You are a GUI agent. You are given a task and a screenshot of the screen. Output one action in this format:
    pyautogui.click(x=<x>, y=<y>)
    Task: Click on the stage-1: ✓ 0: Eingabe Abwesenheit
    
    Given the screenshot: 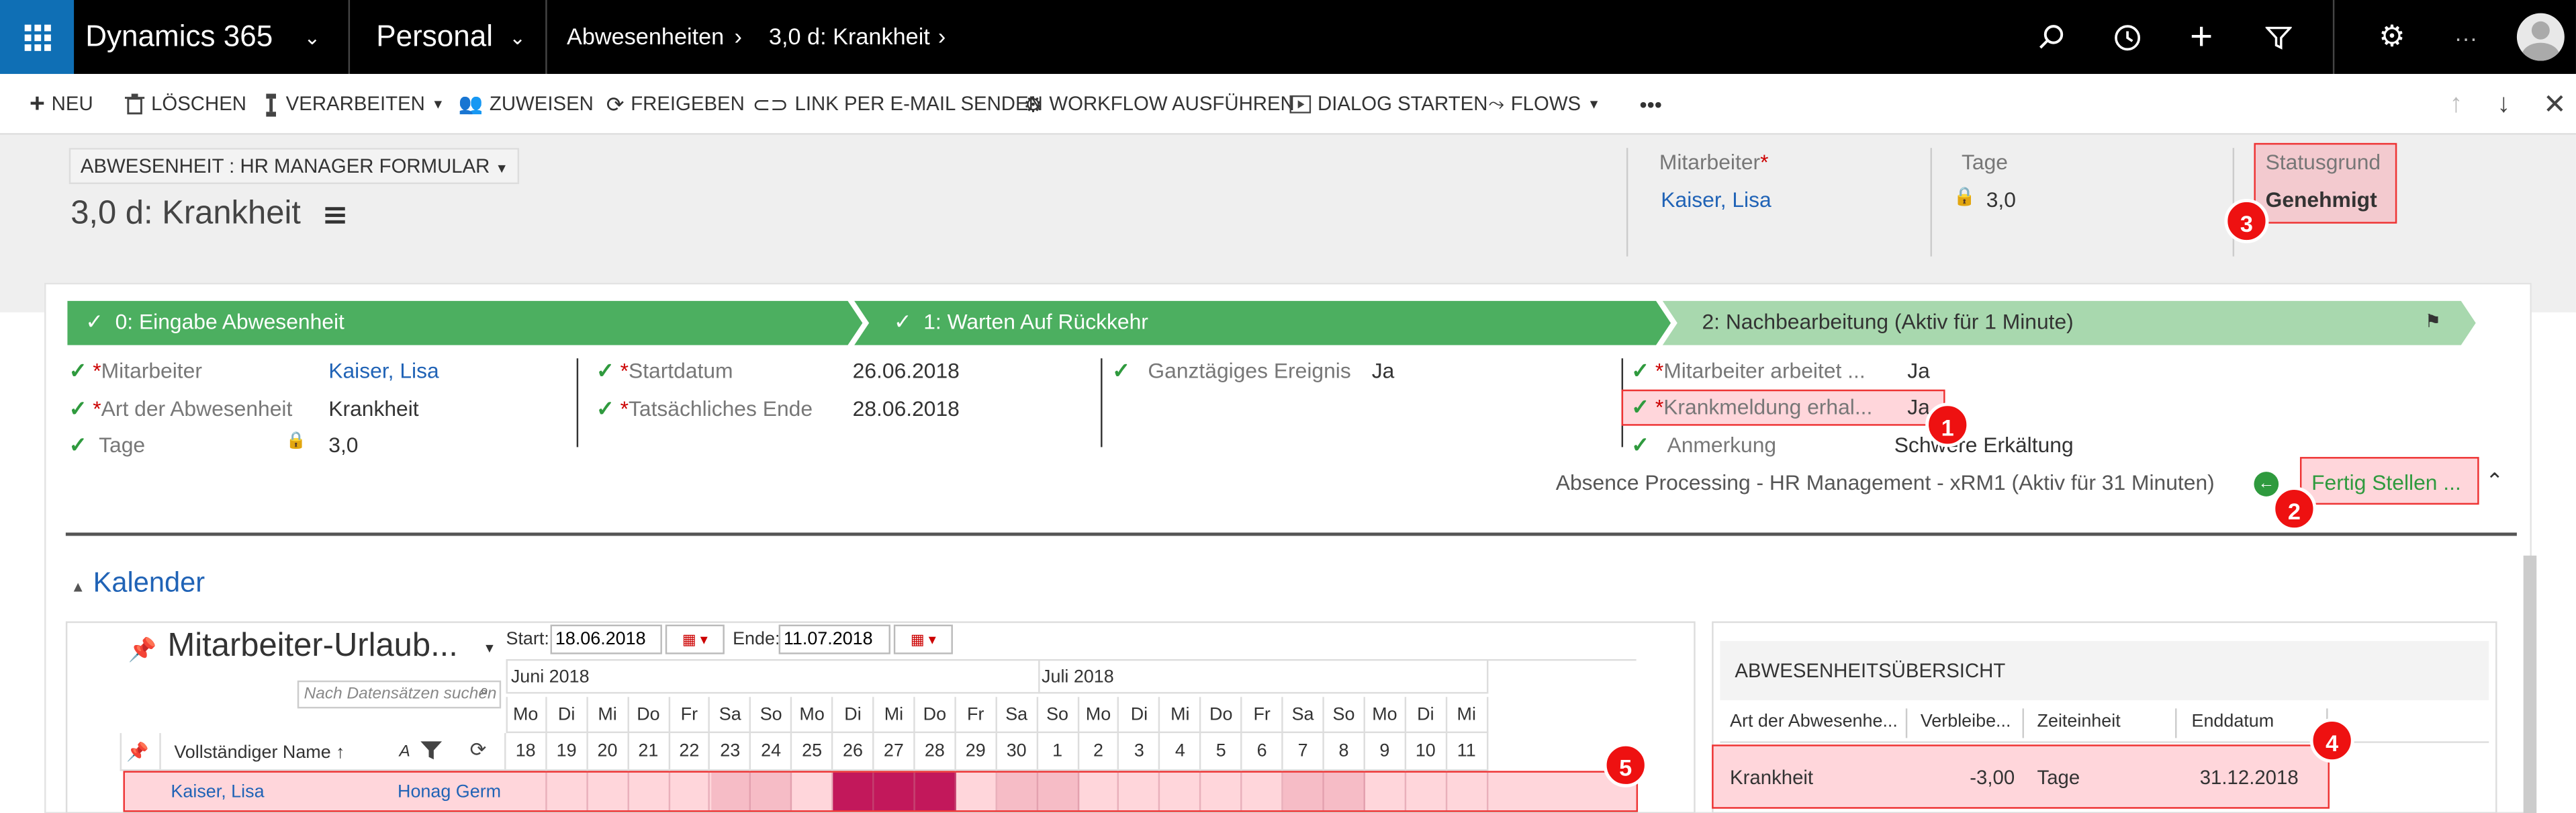 What is the action you would take?
    pyautogui.click(x=214, y=322)
    